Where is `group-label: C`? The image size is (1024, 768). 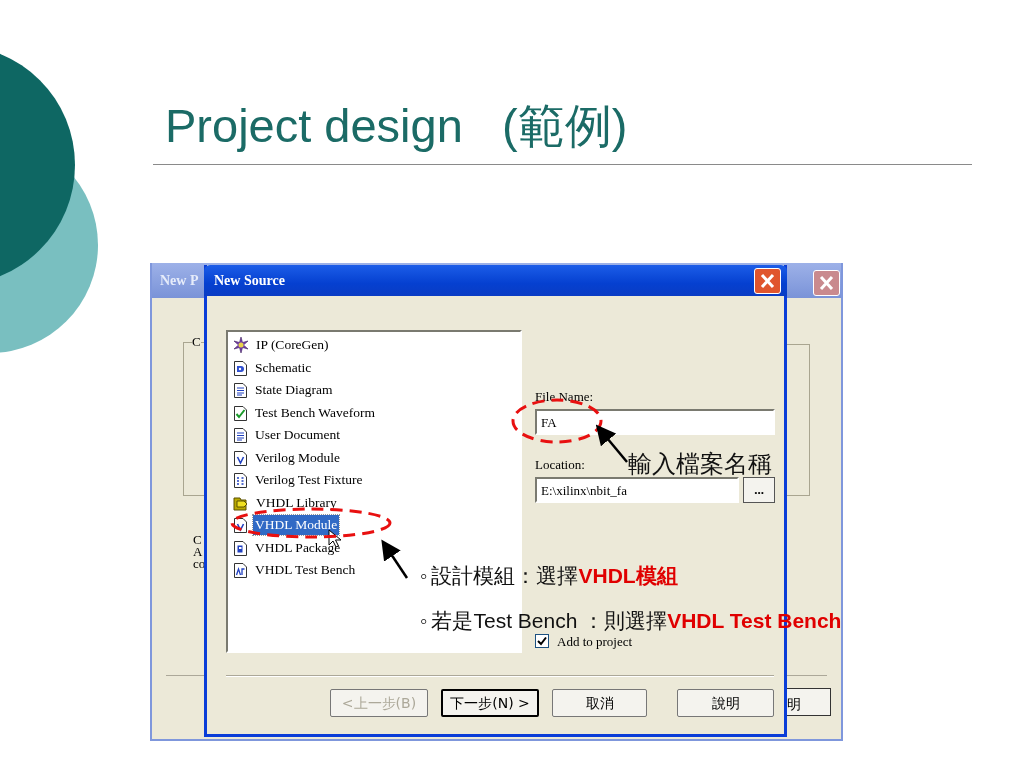
group-label: C is located at coordinates (196, 342).